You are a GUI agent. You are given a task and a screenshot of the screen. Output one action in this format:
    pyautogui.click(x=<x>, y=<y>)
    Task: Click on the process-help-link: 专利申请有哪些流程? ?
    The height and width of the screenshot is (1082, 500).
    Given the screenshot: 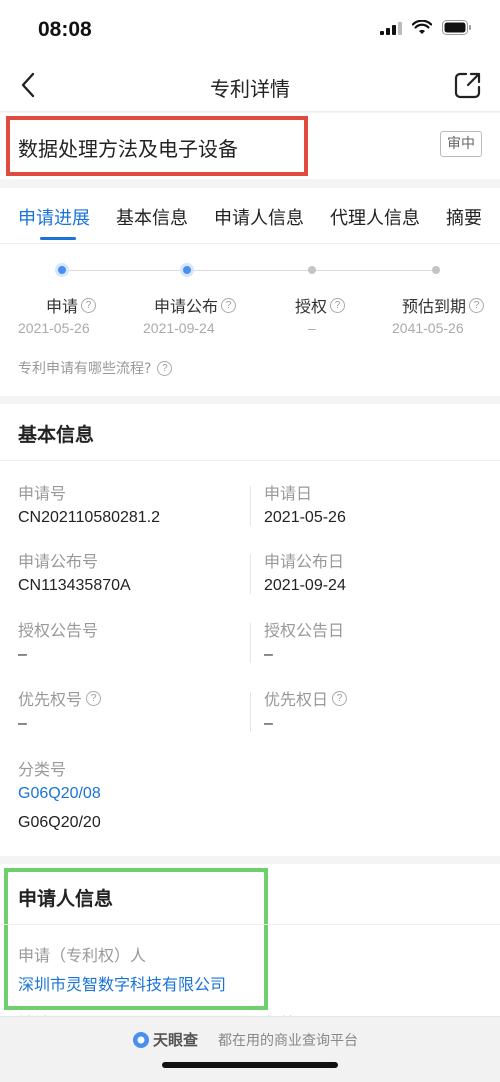 What is the action you would take?
    pyautogui.click(x=95, y=368)
    